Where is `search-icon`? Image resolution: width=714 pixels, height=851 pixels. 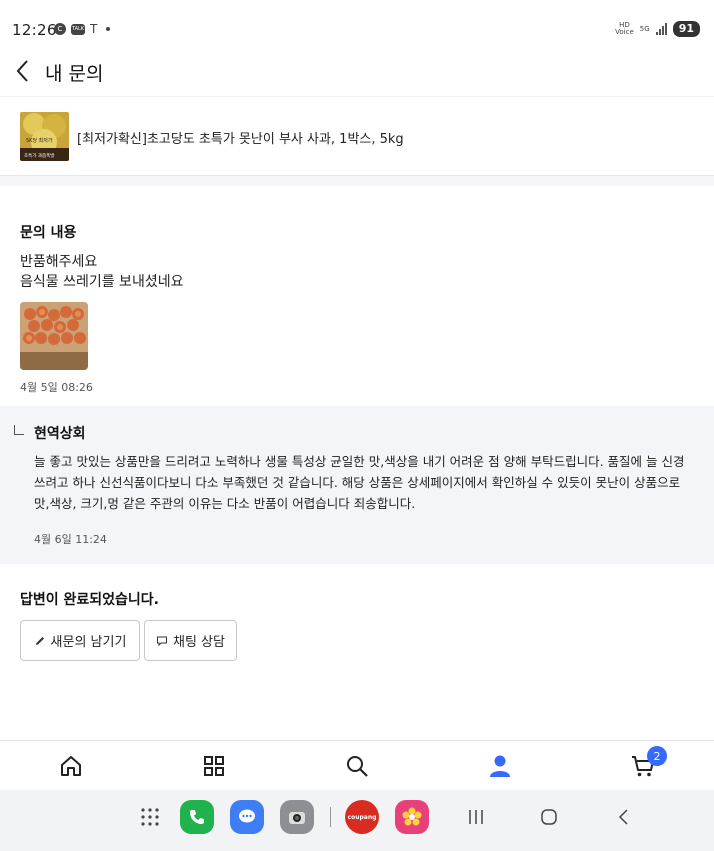
search-icon is located at coordinates (357, 766).